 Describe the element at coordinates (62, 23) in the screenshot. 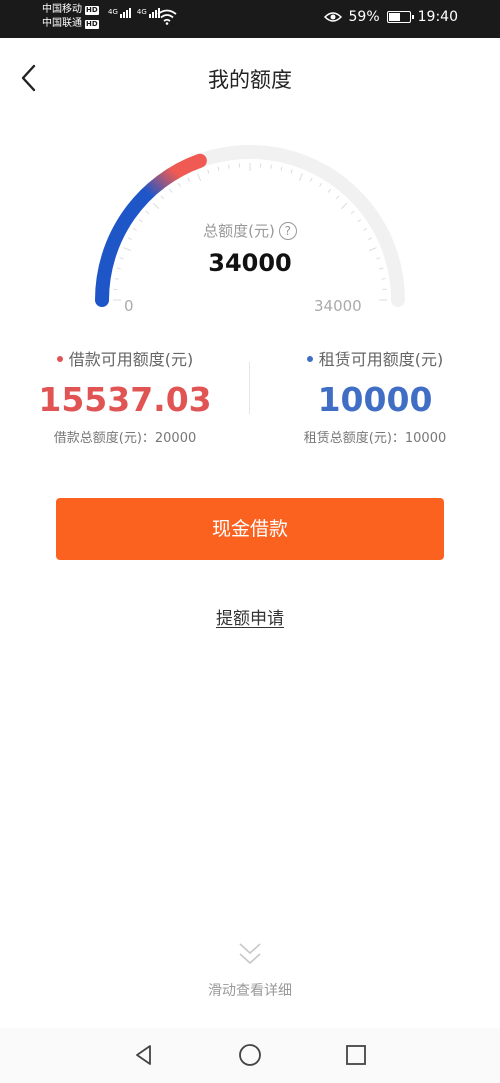

I see `carrier-2: 中国联通` at that location.